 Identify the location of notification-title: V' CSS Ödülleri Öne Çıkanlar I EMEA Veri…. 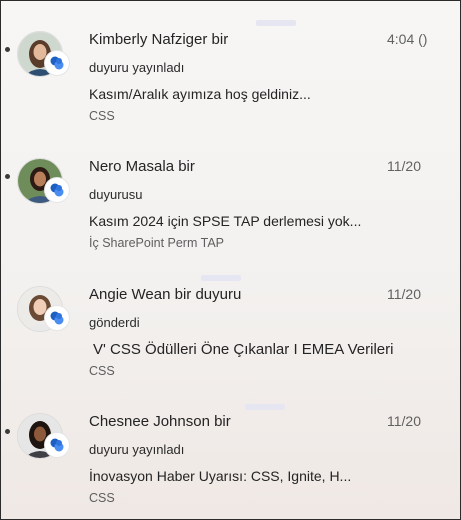
(243, 349).